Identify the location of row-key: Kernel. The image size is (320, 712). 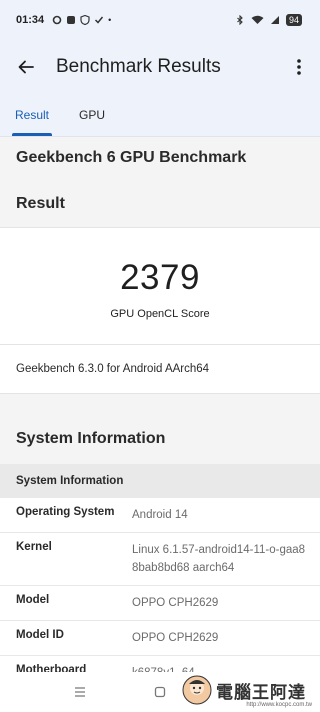
(34, 547).